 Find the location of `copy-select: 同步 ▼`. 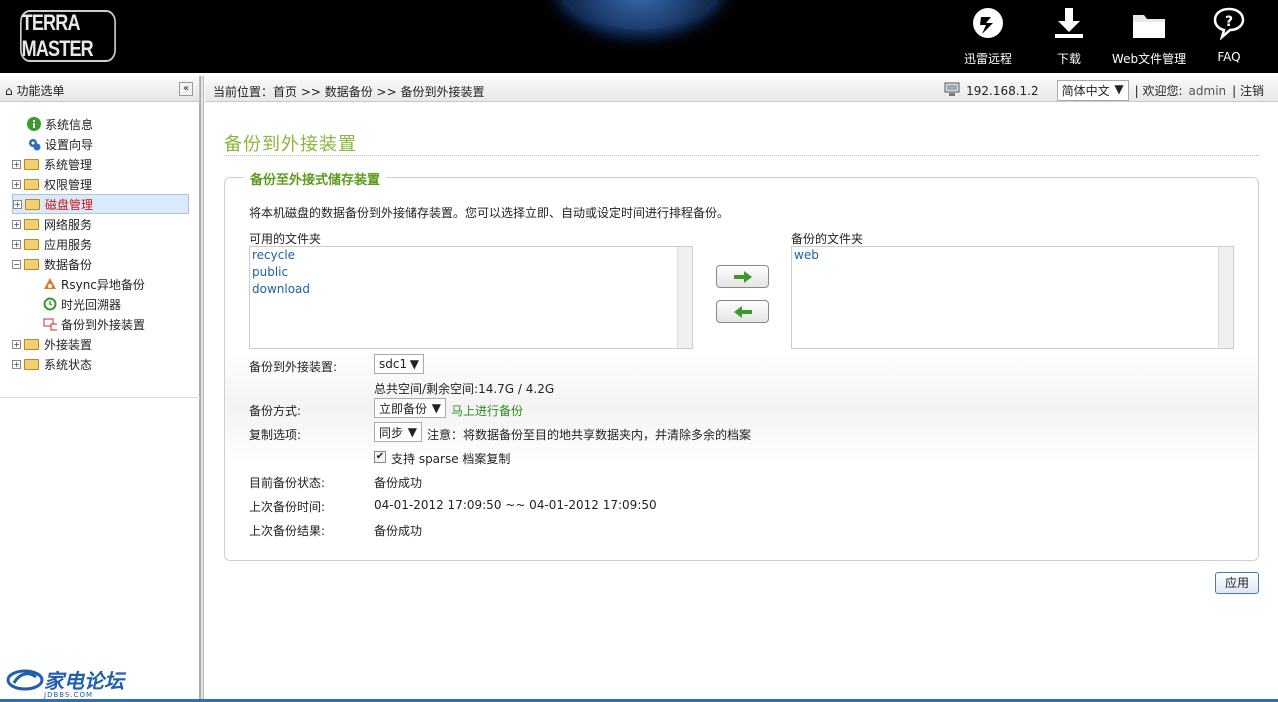

copy-select: 同步 ▼ is located at coordinates (398, 432).